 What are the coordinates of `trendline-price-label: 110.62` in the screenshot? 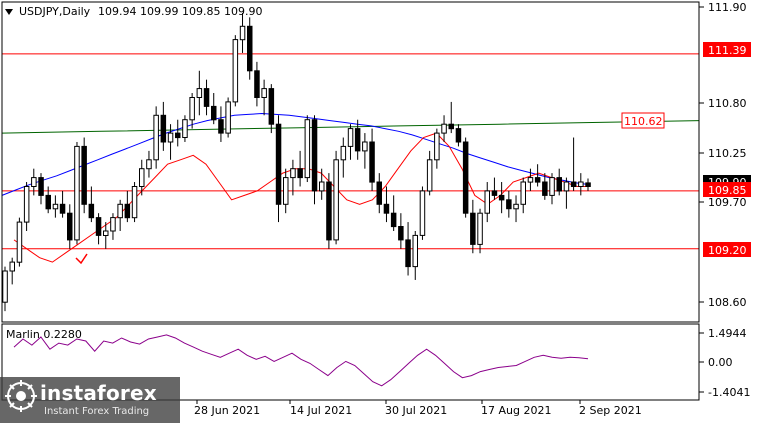 It's located at (643, 121).